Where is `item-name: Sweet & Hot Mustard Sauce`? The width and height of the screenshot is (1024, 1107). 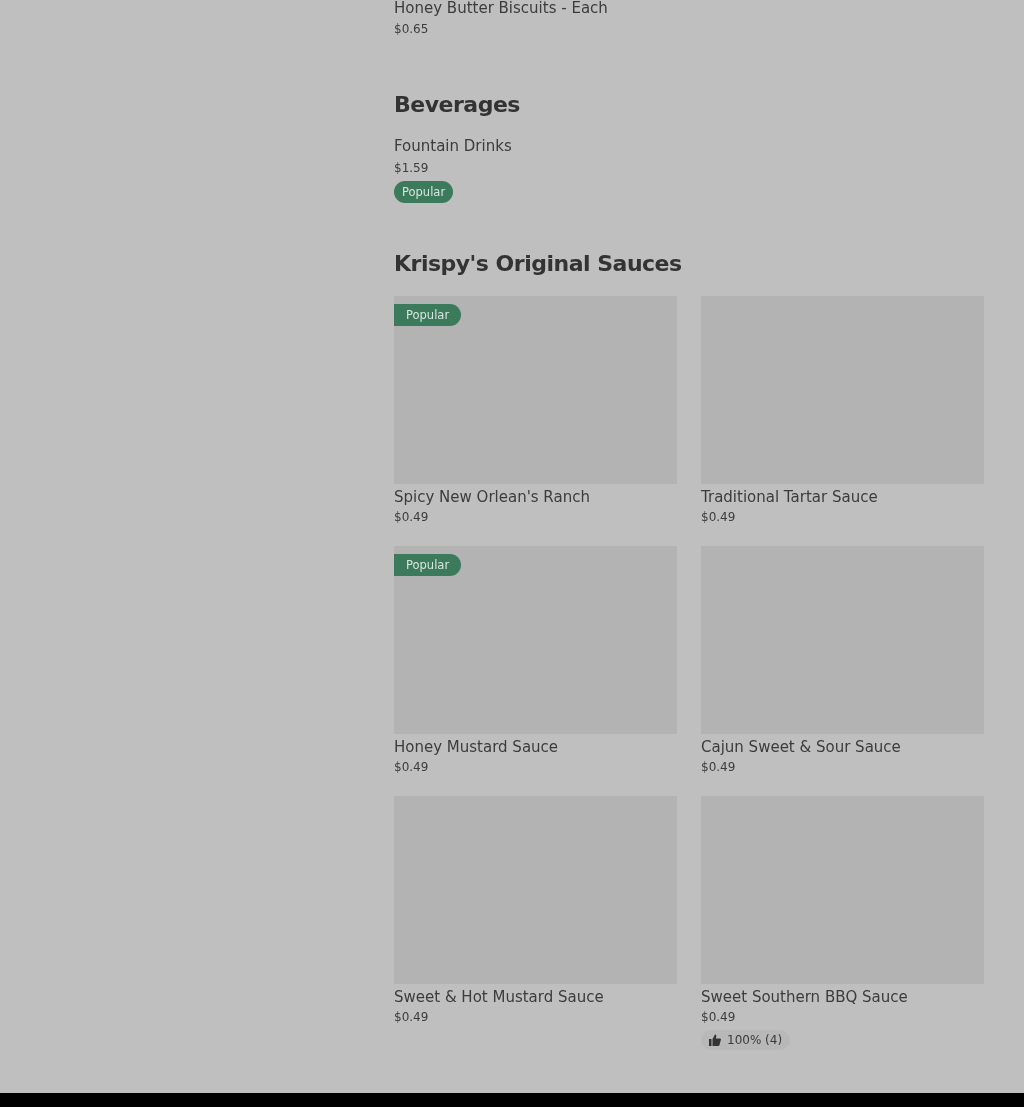
item-name: Sweet & Hot Mustard Sauce is located at coordinates (535, 997).